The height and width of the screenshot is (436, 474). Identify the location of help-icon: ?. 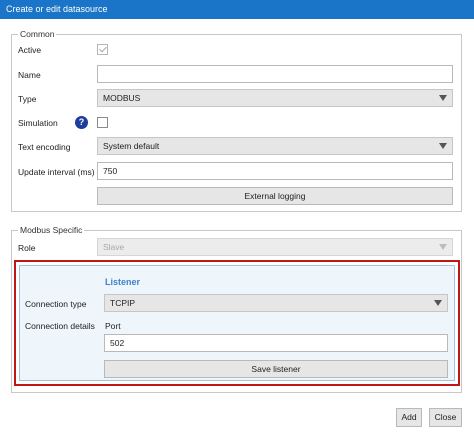
(81, 122).